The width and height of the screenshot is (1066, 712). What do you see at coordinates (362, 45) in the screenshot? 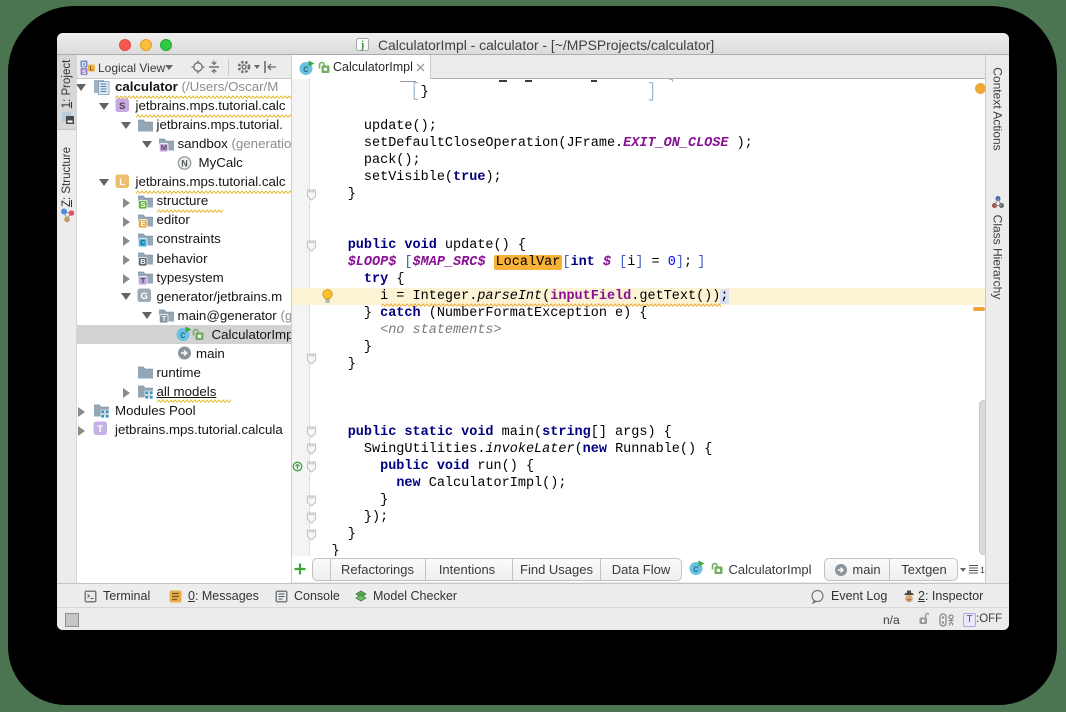
I see `svg-text: j` at bounding box center [362, 45].